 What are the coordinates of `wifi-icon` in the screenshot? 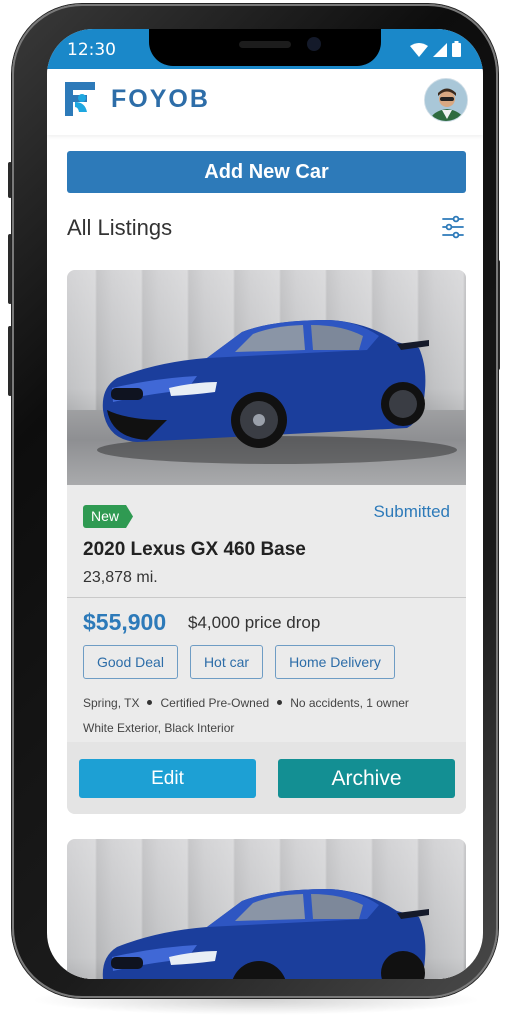 It's located at (419, 50).